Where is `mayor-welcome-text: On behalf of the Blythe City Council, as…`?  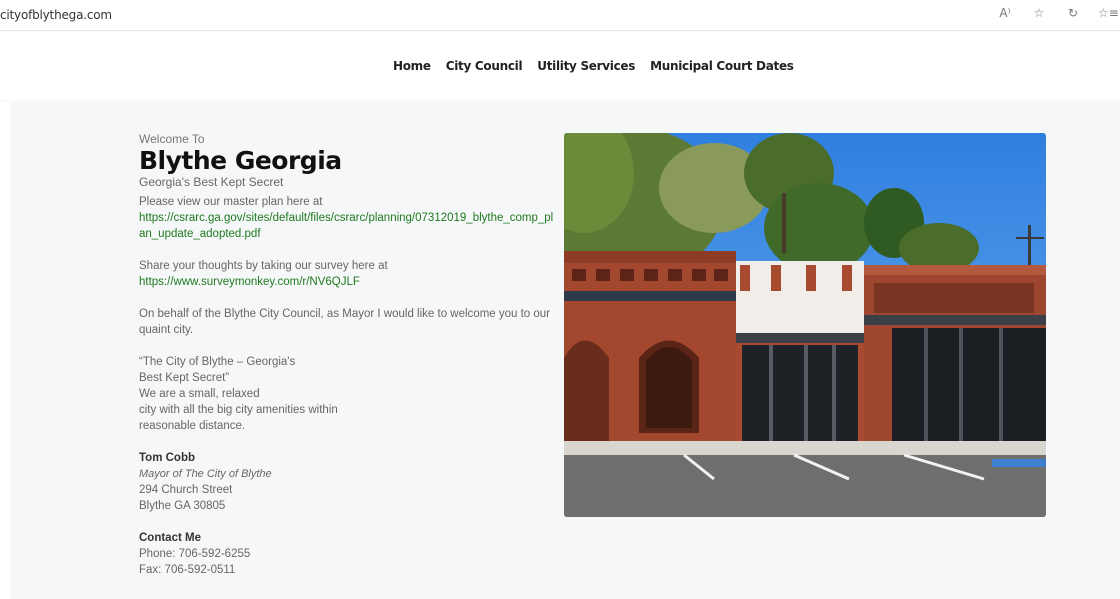
mayor-welcome-text: On behalf of the Blythe City Council, as… is located at coordinates (345, 322).